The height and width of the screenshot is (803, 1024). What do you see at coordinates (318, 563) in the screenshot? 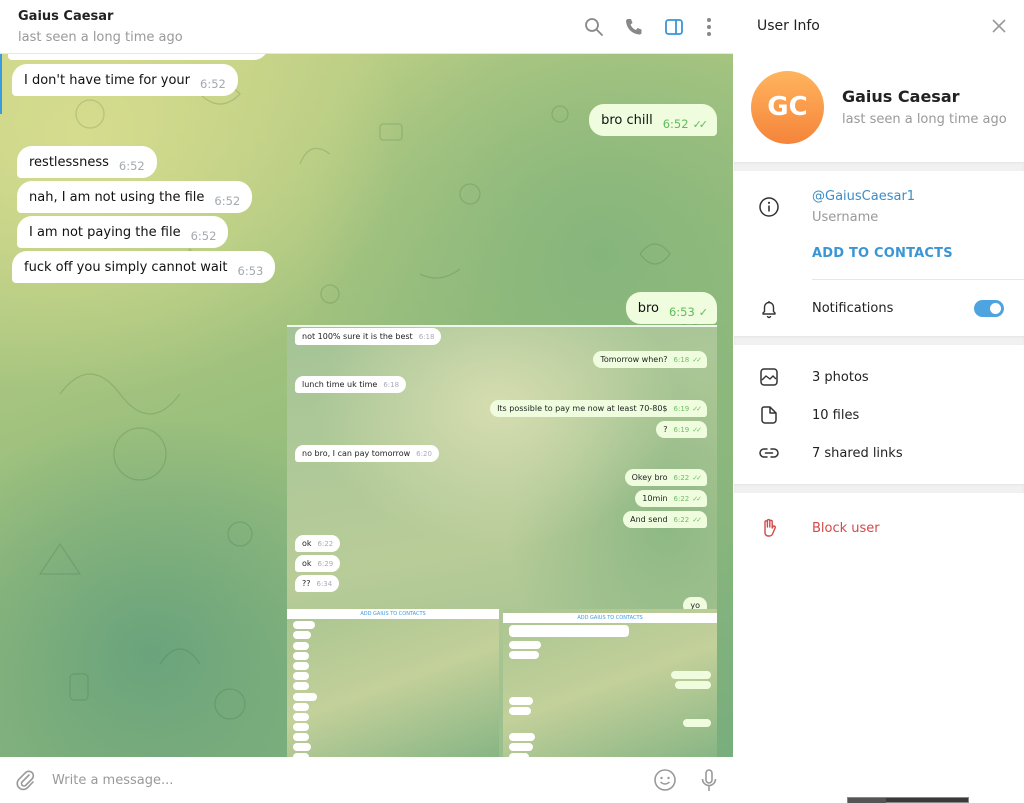
I see `screenshot-message: ok 6:29` at bounding box center [318, 563].